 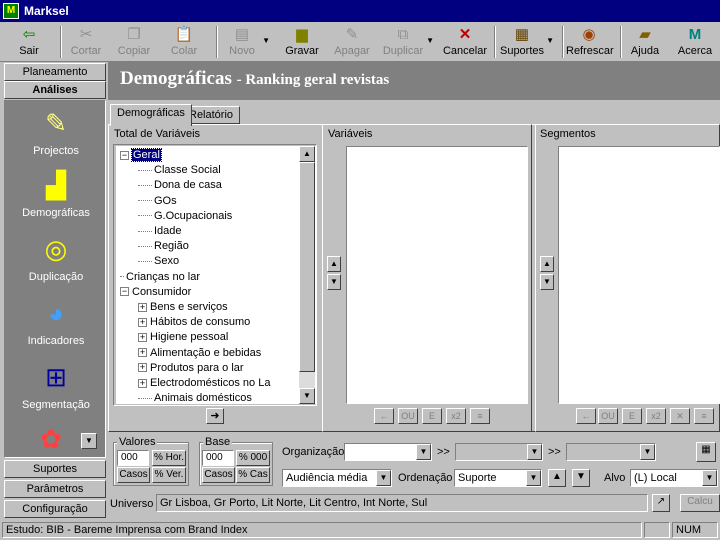 What do you see at coordinates (204, 383) in the screenshot?
I see `tree-node: + Electrodomésticos no La` at bounding box center [204, 383].